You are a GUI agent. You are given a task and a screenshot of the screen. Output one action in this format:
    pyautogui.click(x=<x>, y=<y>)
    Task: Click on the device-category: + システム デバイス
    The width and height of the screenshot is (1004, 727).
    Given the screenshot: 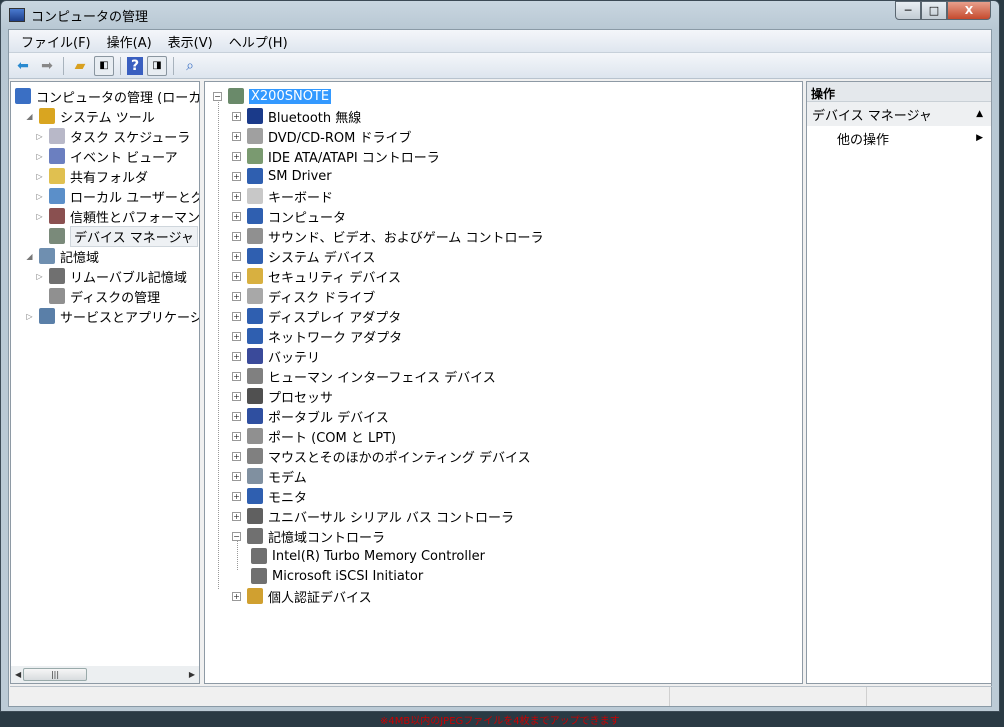 What is the action you would take?
    pyautogui.click(x=303, y=256)
    